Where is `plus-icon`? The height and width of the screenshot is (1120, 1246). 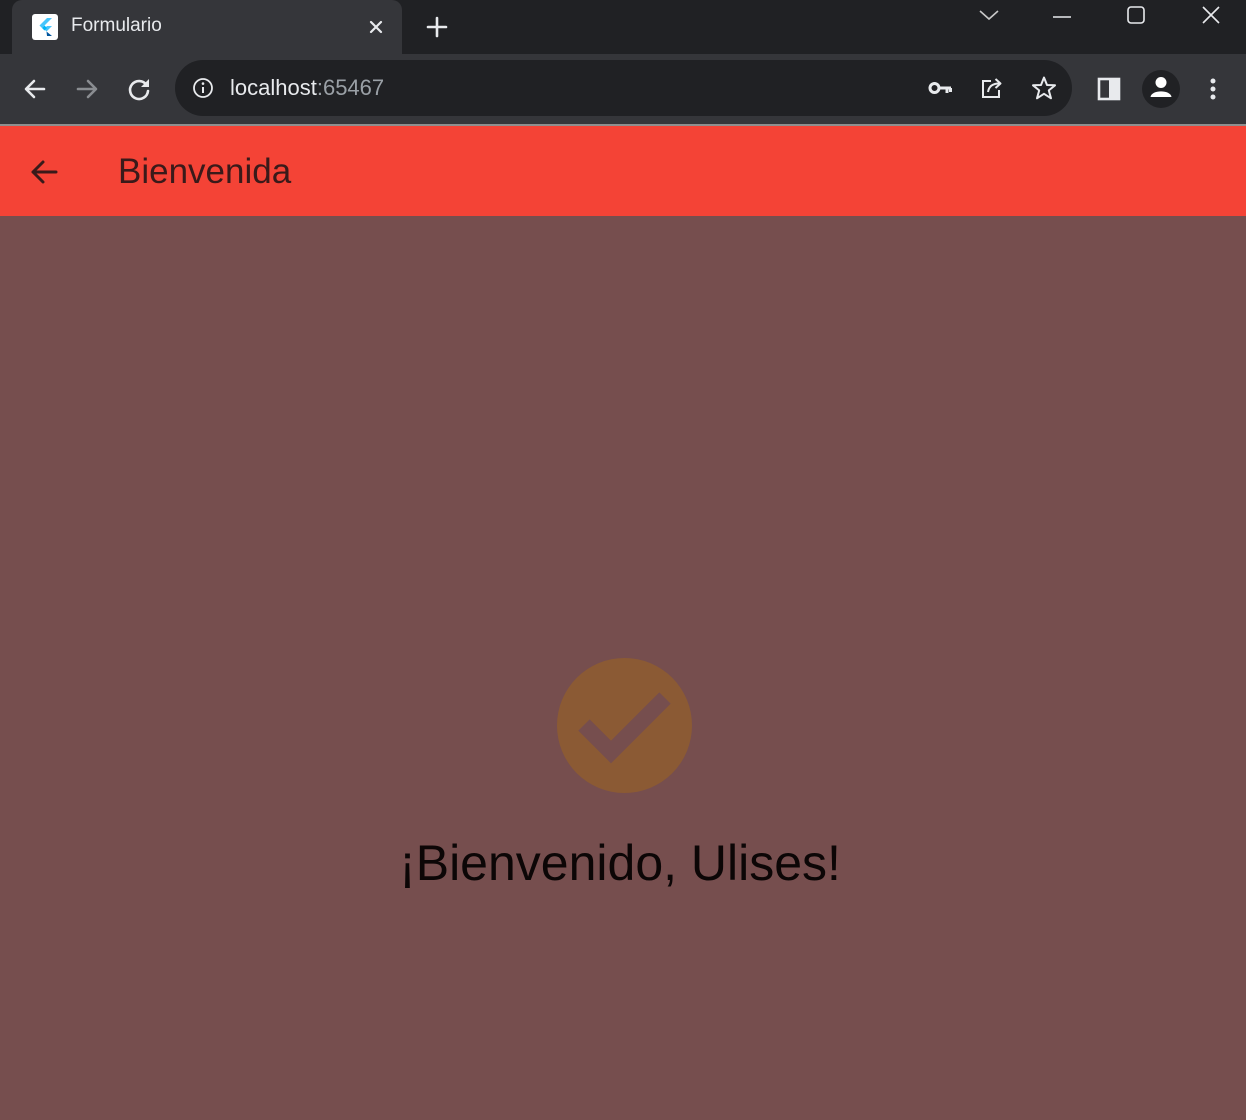
plus-icon is located at coordinates (437, 27).